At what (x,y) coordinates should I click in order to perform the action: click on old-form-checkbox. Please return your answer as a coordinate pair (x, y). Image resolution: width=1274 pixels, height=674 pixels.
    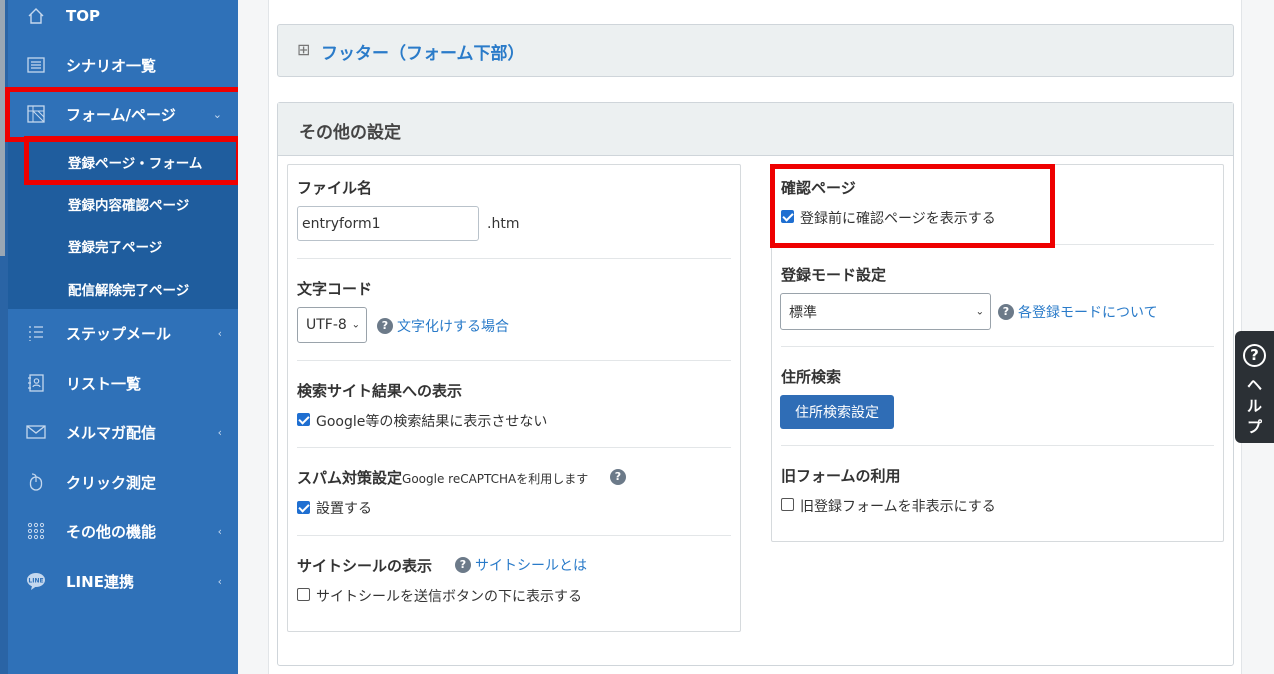
    Looking at the image, I should click on (787, 504).